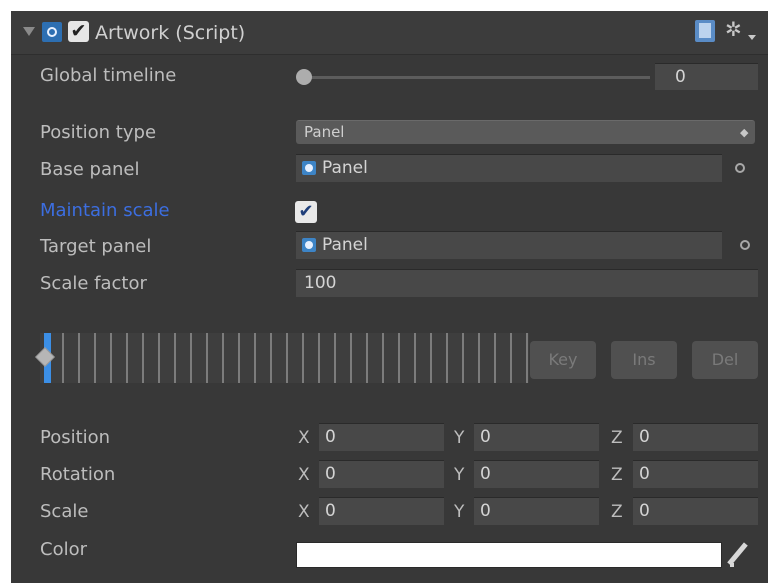 The height and width of the screenshot is (583, 768). Describe the element at coordinates (745, 245) in the screenshot. I see `target-panel-picker-icon` at that location.